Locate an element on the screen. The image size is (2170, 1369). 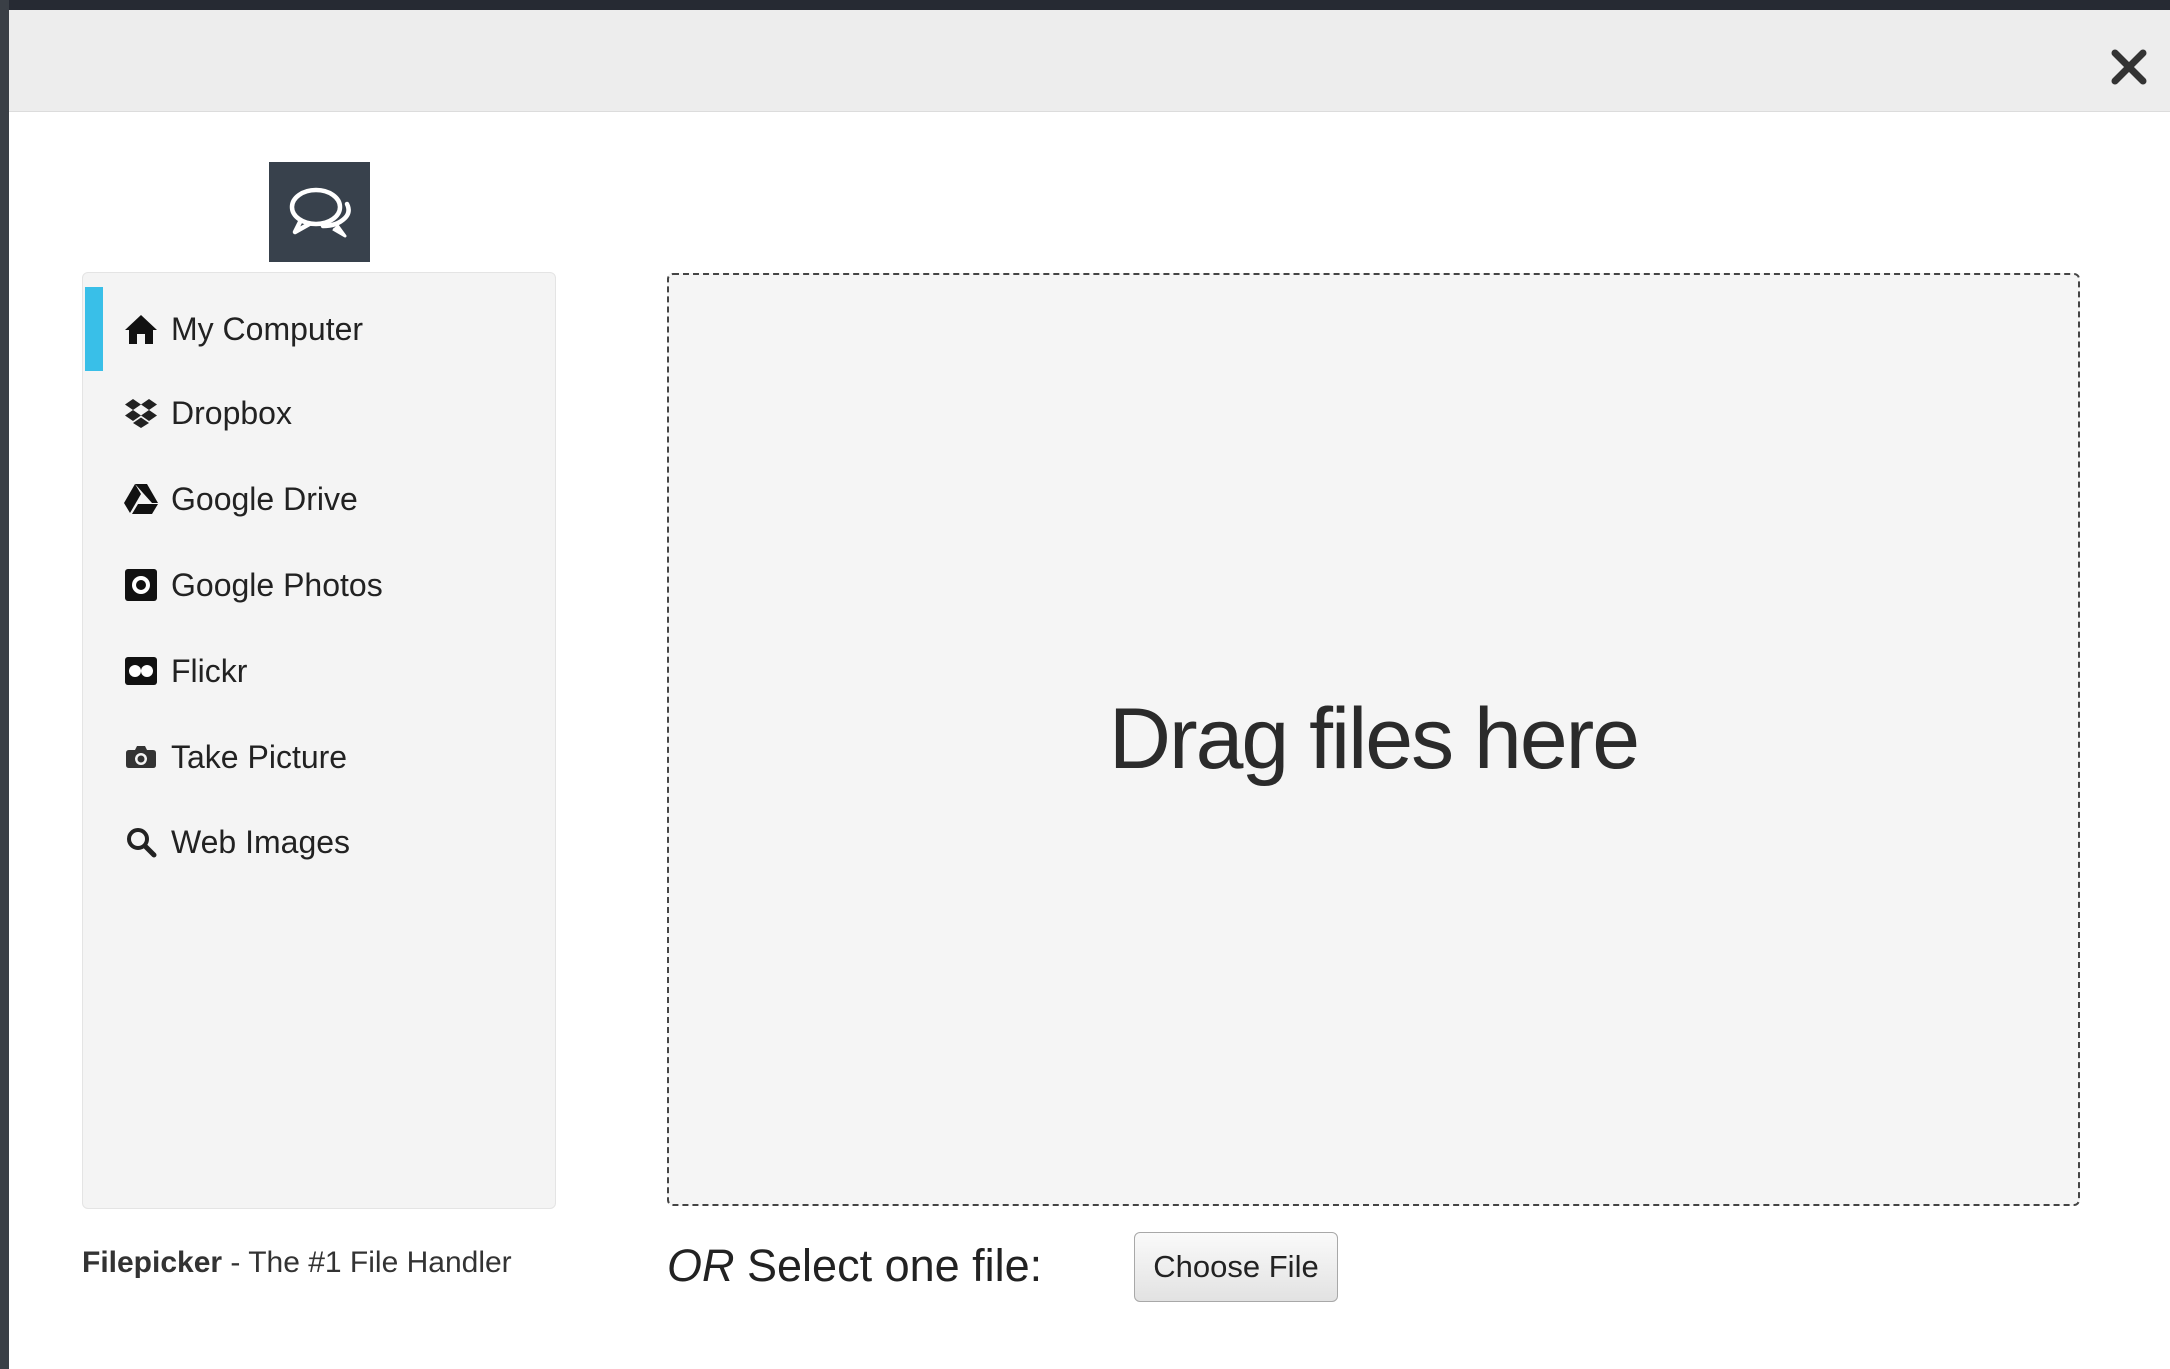
footer-branding: Filepicker - The #1 File Handler is located at coordinates (297, 1263).